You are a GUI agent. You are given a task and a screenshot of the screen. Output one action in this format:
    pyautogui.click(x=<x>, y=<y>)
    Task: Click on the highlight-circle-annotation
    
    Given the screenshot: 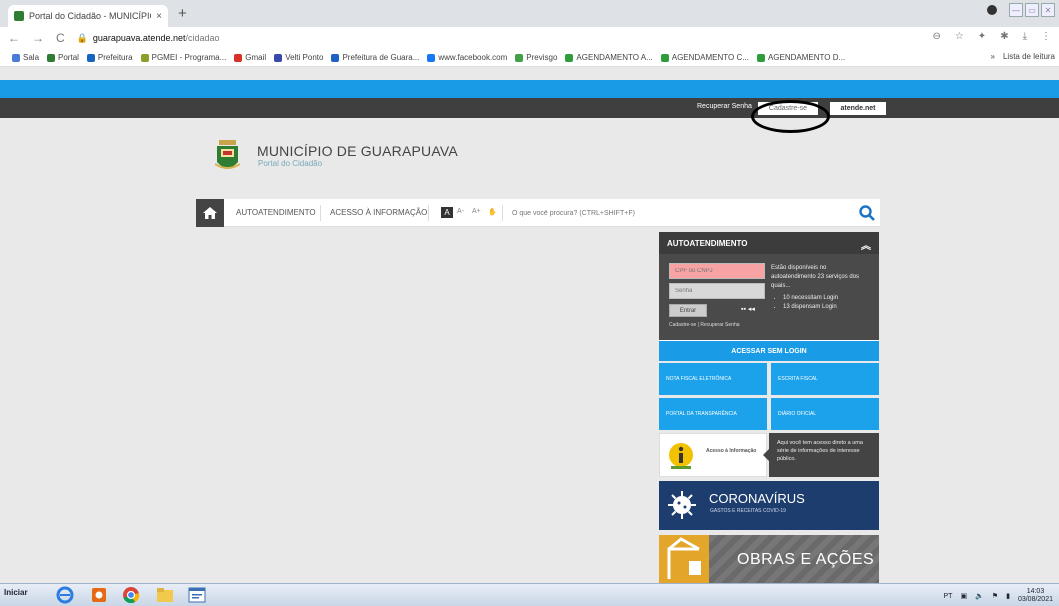 What is the action you would take?
    pyautogui.click(x=790, y=116)
    